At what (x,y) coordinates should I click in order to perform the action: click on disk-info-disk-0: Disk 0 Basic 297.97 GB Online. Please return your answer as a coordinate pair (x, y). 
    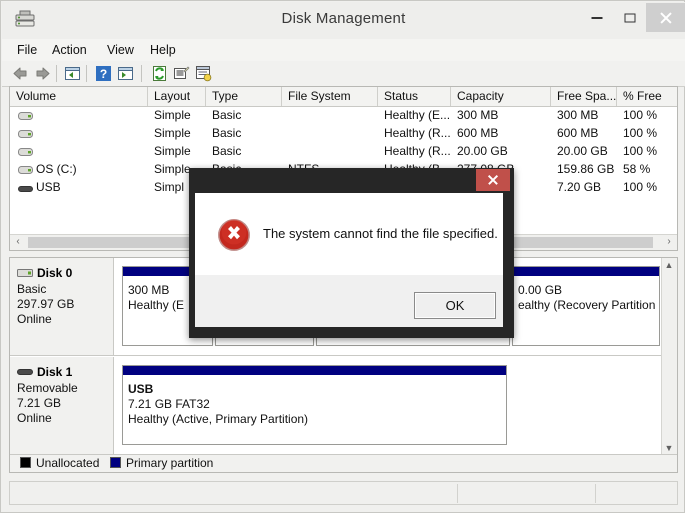
    Looking at the image, I should click on (62, 306).